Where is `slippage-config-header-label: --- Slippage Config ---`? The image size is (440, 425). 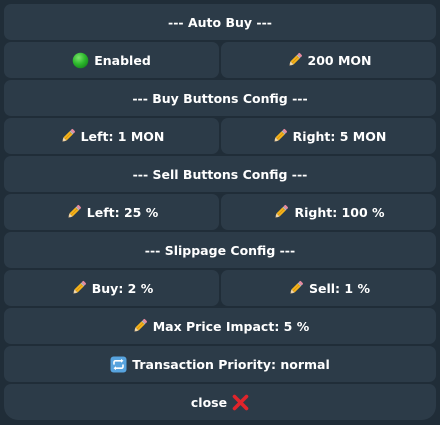
slippage-config-header-label: --- Slippage Config --- is located at coordinates (220, 250).